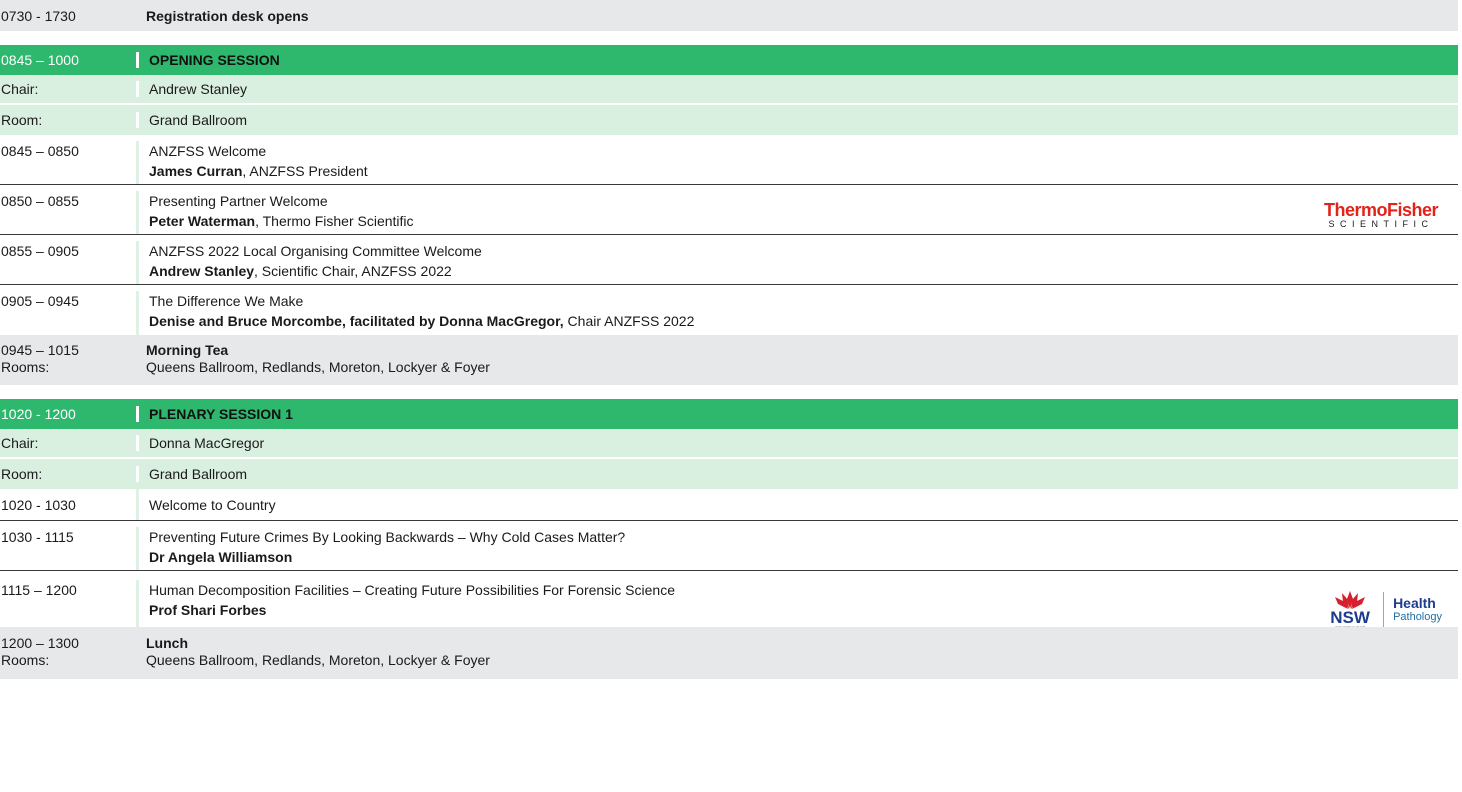 The width and height of the screenshot is (1462, 792). I want to click on opening-room-row: Room: Grand Ballroom, so click(729, 120).